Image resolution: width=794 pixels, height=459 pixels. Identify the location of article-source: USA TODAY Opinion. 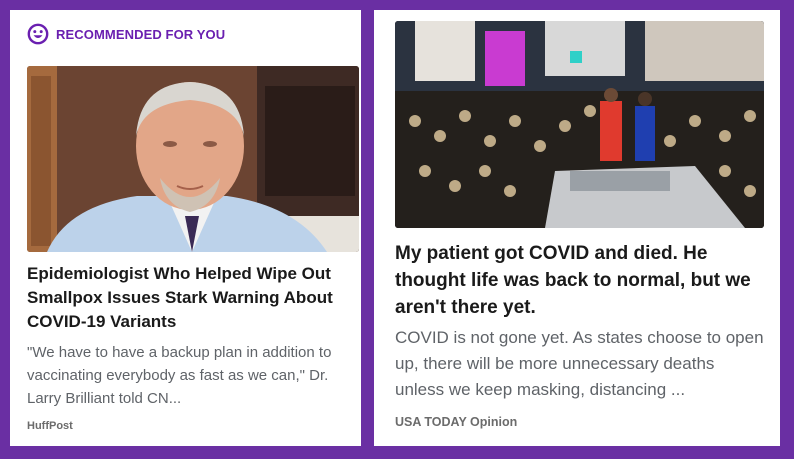
(456, 422).